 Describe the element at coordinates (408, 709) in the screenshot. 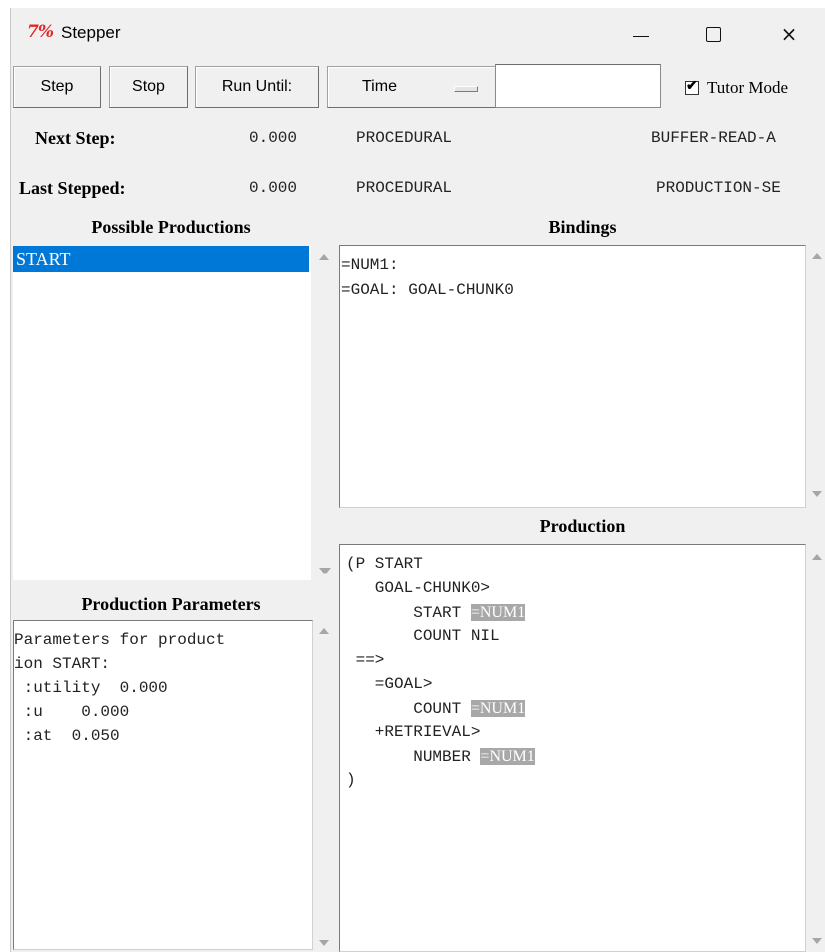

I see `slot-name: COUNT` at that location.